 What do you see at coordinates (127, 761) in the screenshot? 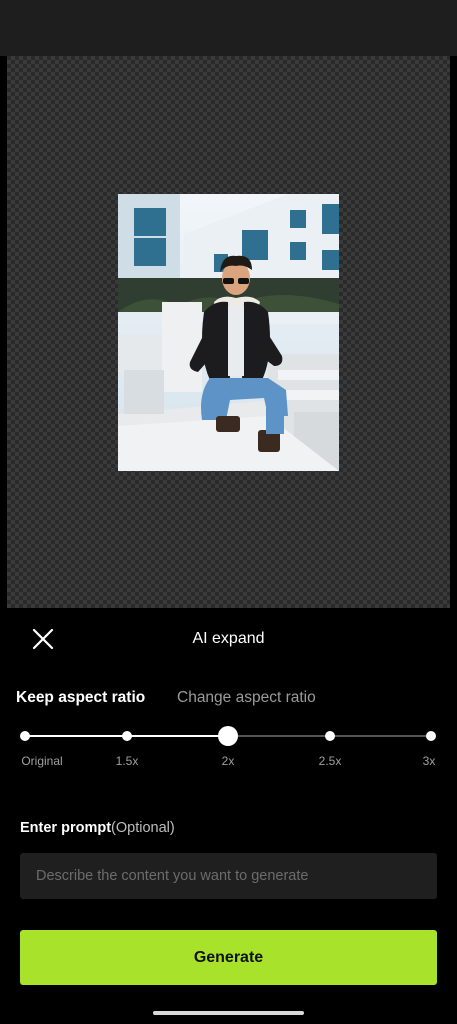
I see `slider-label-1-5x: 1.5x` at bounding box center [127, 761].